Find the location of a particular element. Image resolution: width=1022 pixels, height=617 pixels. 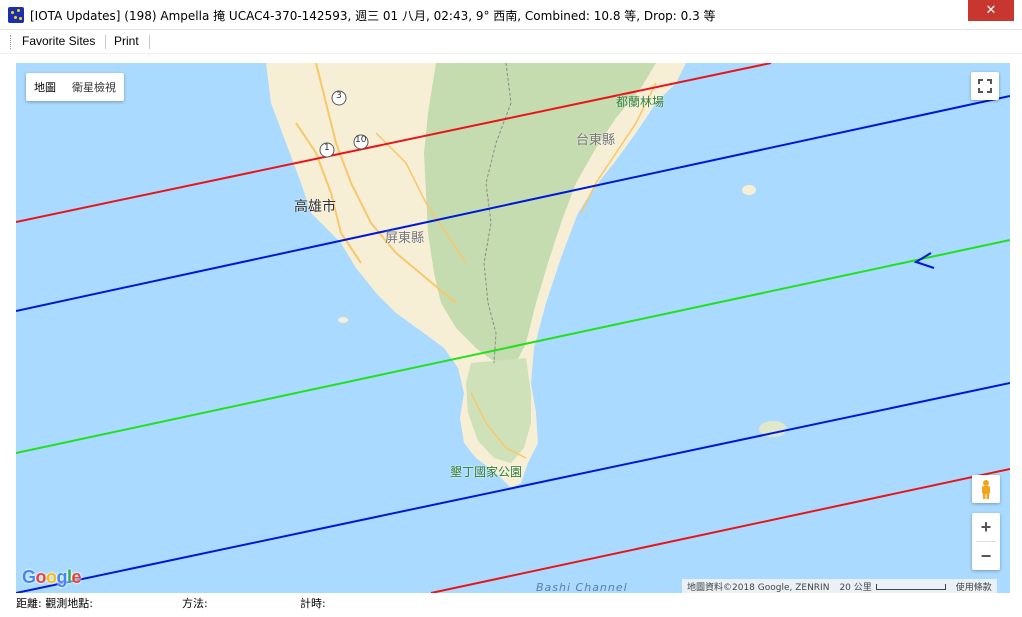

direction-arrow is located at coordinates (924, 260).